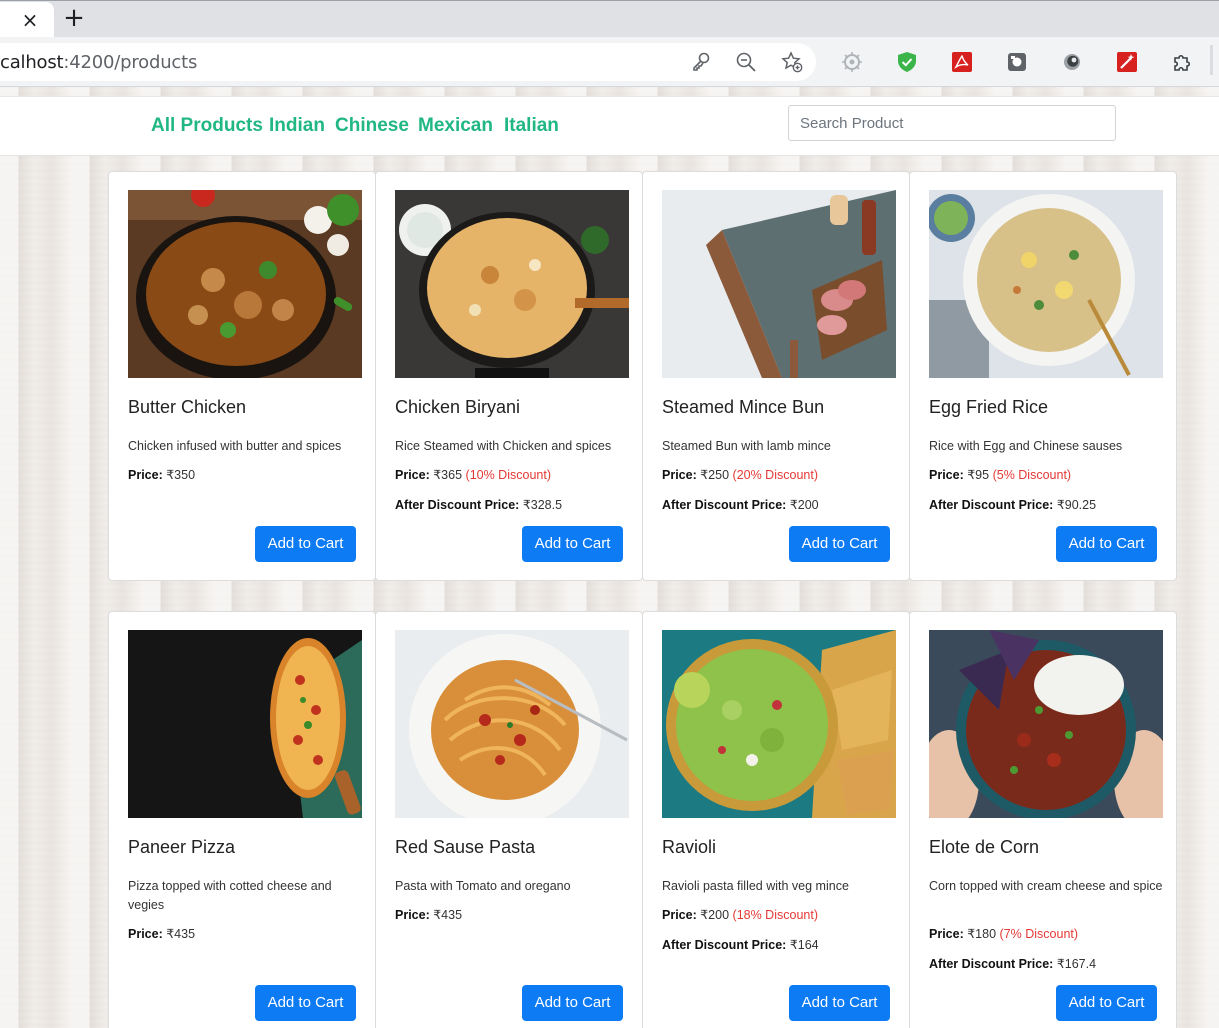 The image size is (1219, 1028). What do you see at coordinates (465, 847) in the screenshot?
I see `product-title: Red Sause Pasta` at bounding box center [465, 847].